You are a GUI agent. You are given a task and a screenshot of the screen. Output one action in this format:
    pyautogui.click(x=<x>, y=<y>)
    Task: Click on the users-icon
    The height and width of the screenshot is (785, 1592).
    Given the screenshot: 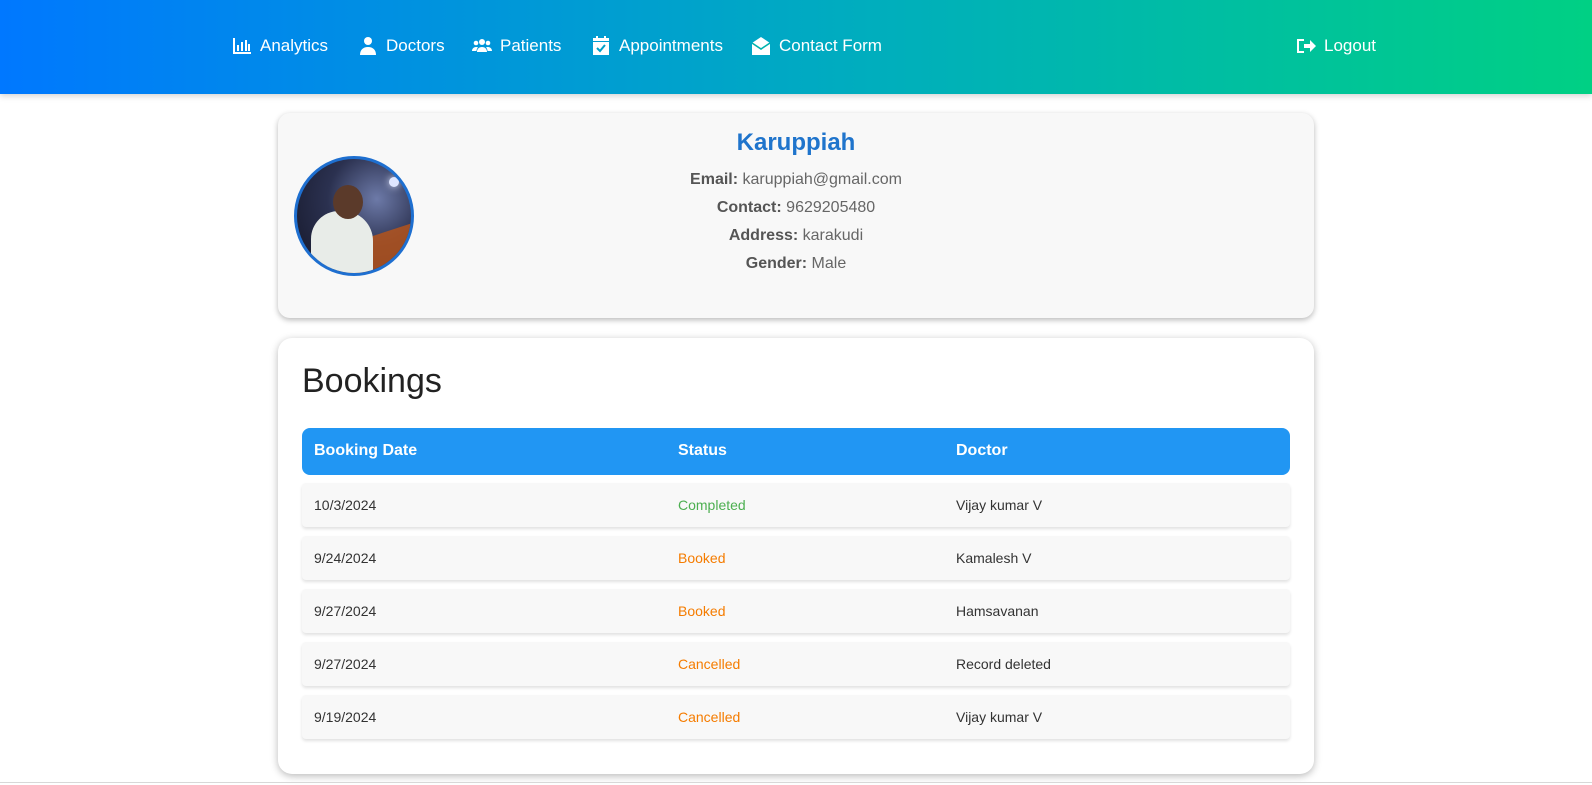 What is the action you would take?
    pyautogui.click(x=482, y=45)
    